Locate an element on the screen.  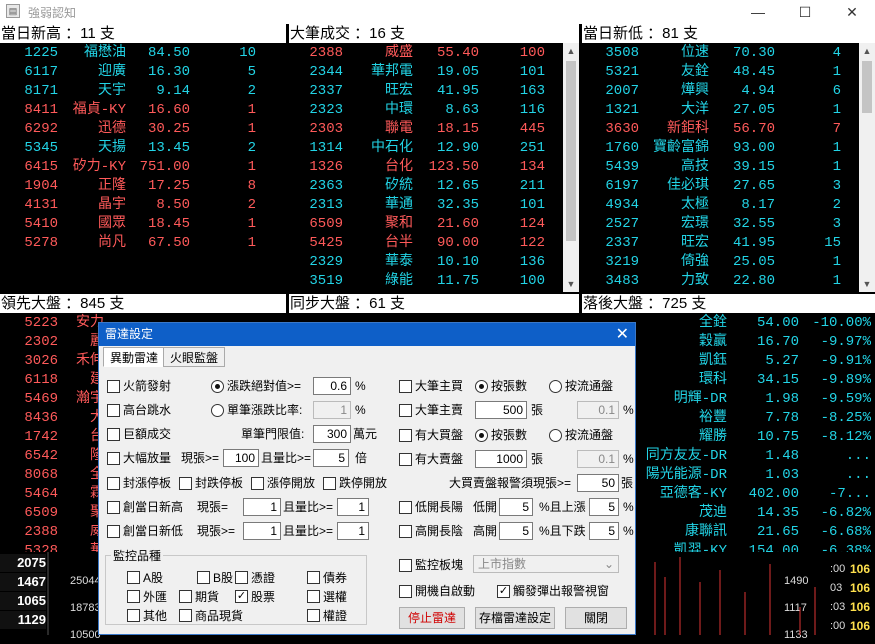
has-big-buy-checkbox is located at coordinates (405, 435).